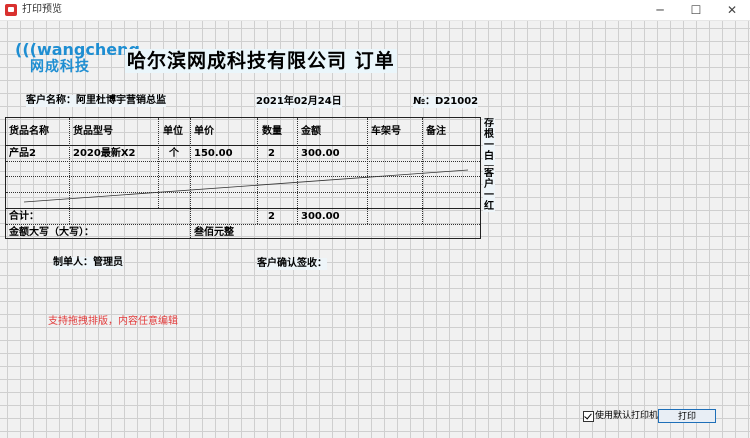 The width and height of the screenshot is (750, 438). What do you see at coordinates (375, 10) in the screenshot?
I see `title-bar: 打印预览 ─ ☐ ✕` at bounding box center [375, 10].